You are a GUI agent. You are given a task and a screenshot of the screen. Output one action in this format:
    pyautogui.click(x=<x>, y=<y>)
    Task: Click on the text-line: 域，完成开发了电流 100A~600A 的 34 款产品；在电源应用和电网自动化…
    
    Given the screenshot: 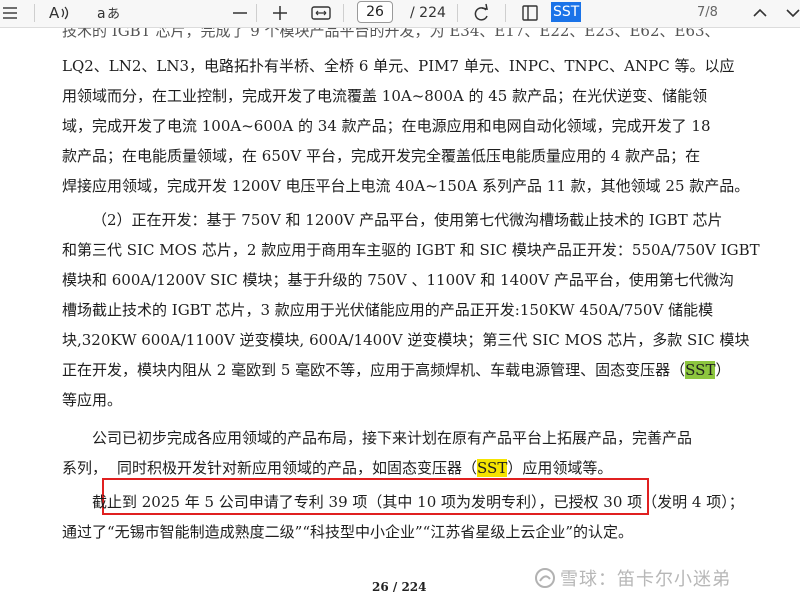 What is the action you would take?
    pyautogui.click(x=386, y=126)
    